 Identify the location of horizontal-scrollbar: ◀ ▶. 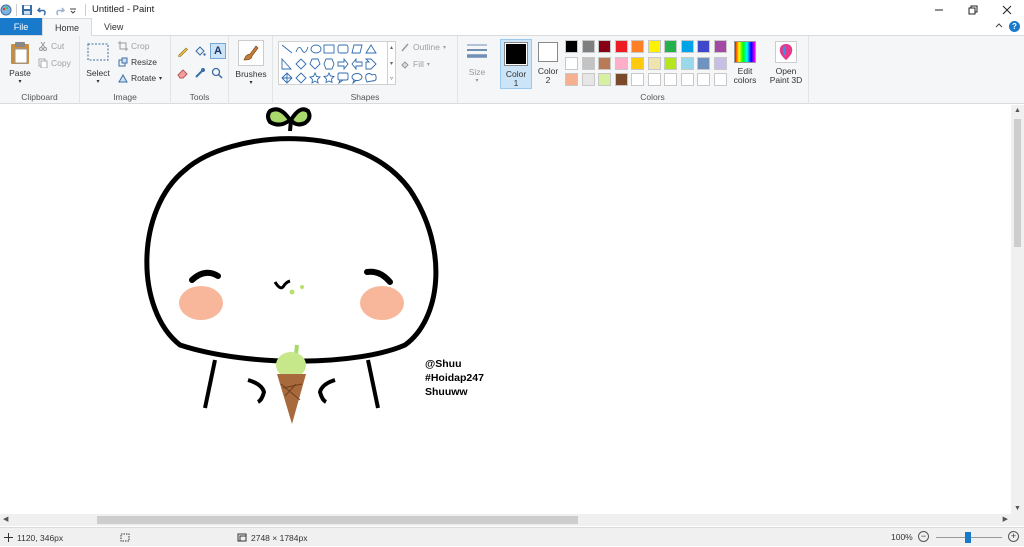
(505, 520).